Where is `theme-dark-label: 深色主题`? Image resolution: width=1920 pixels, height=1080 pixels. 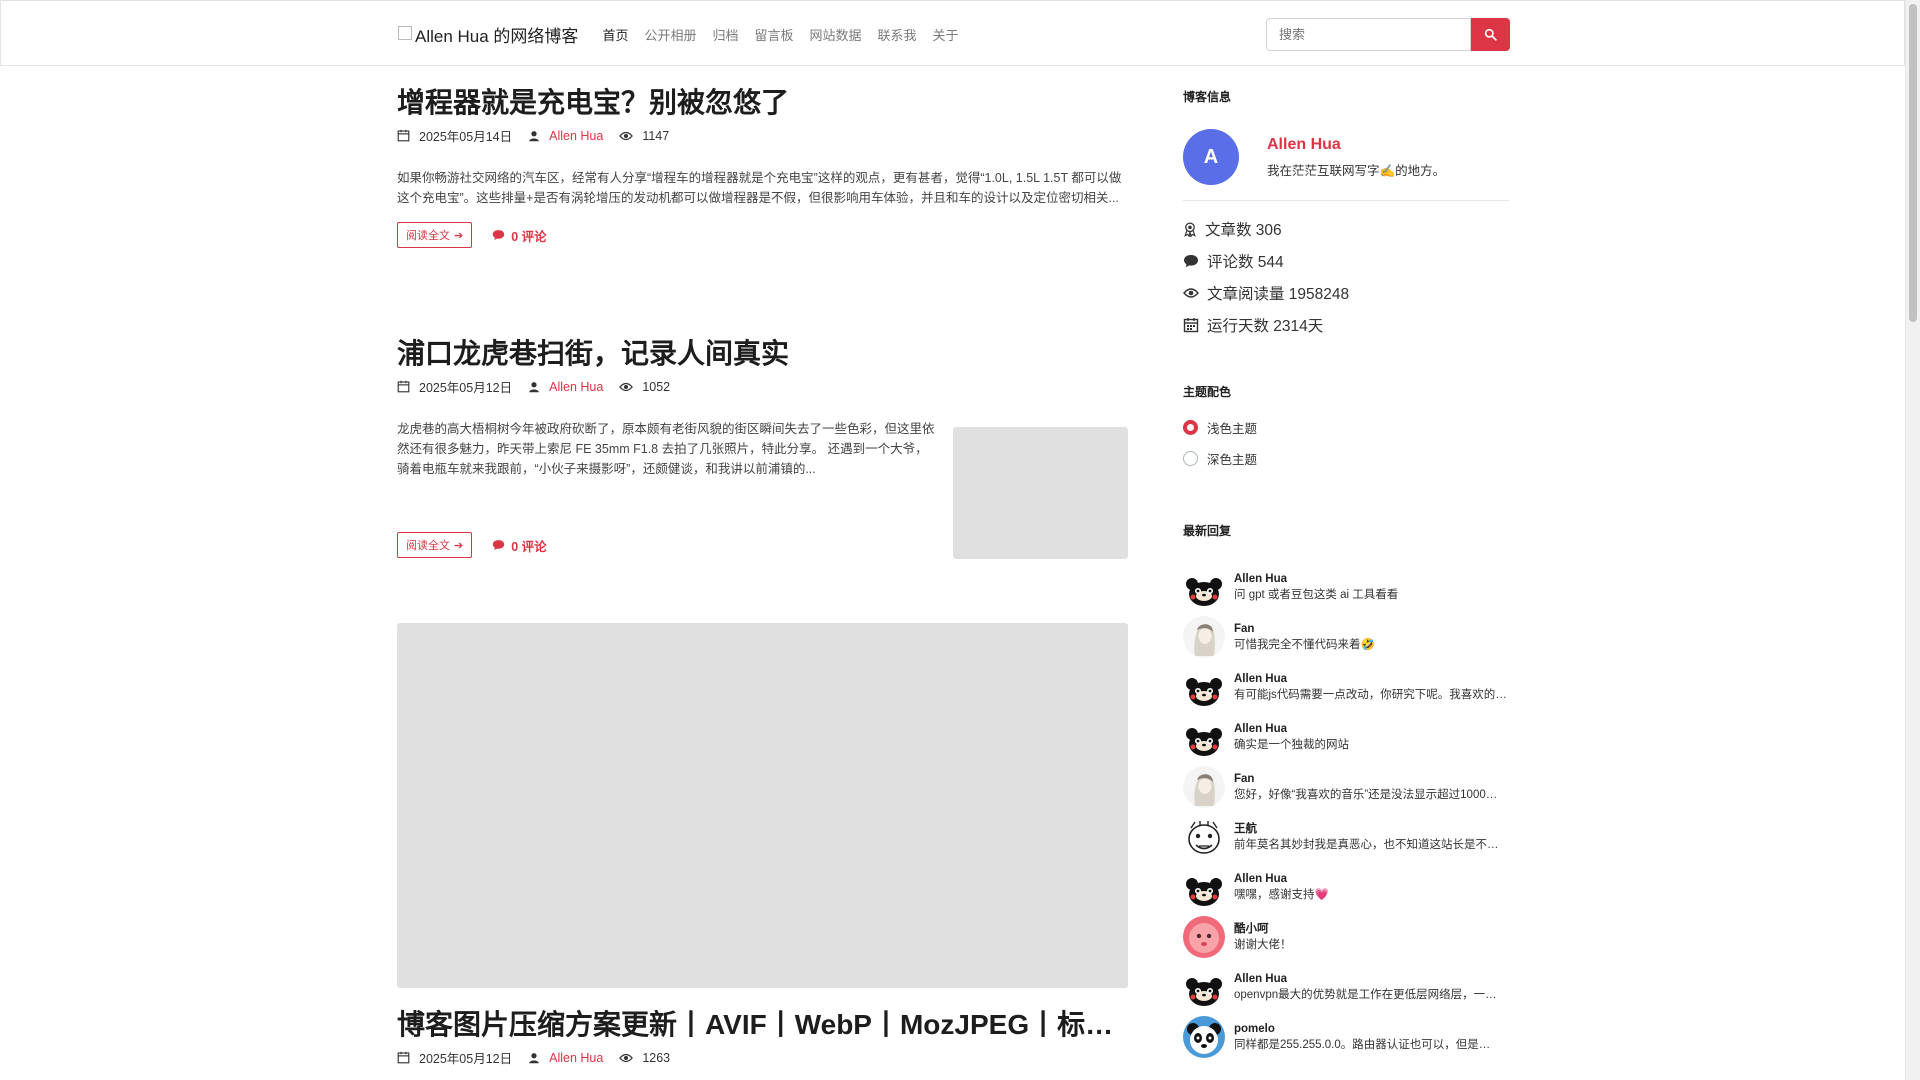 theme-dark-label: 深色主题 is located at coordinates (1232, 460).